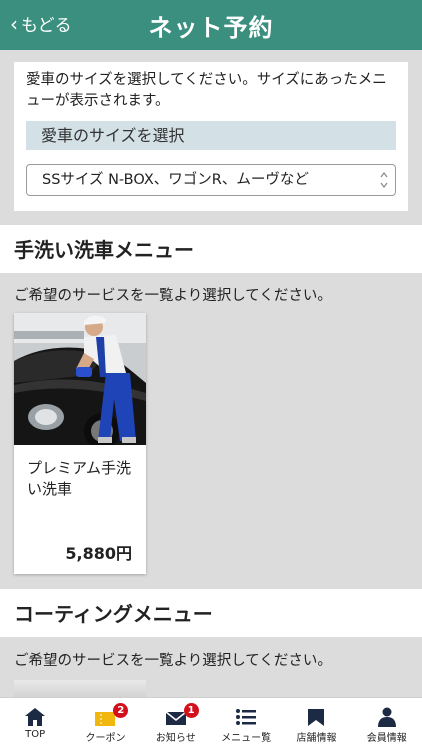  What do you see at coordinates (35, 734) in the screenshot?
I see `tab-label: TOP` at bounding box center [35, 734].